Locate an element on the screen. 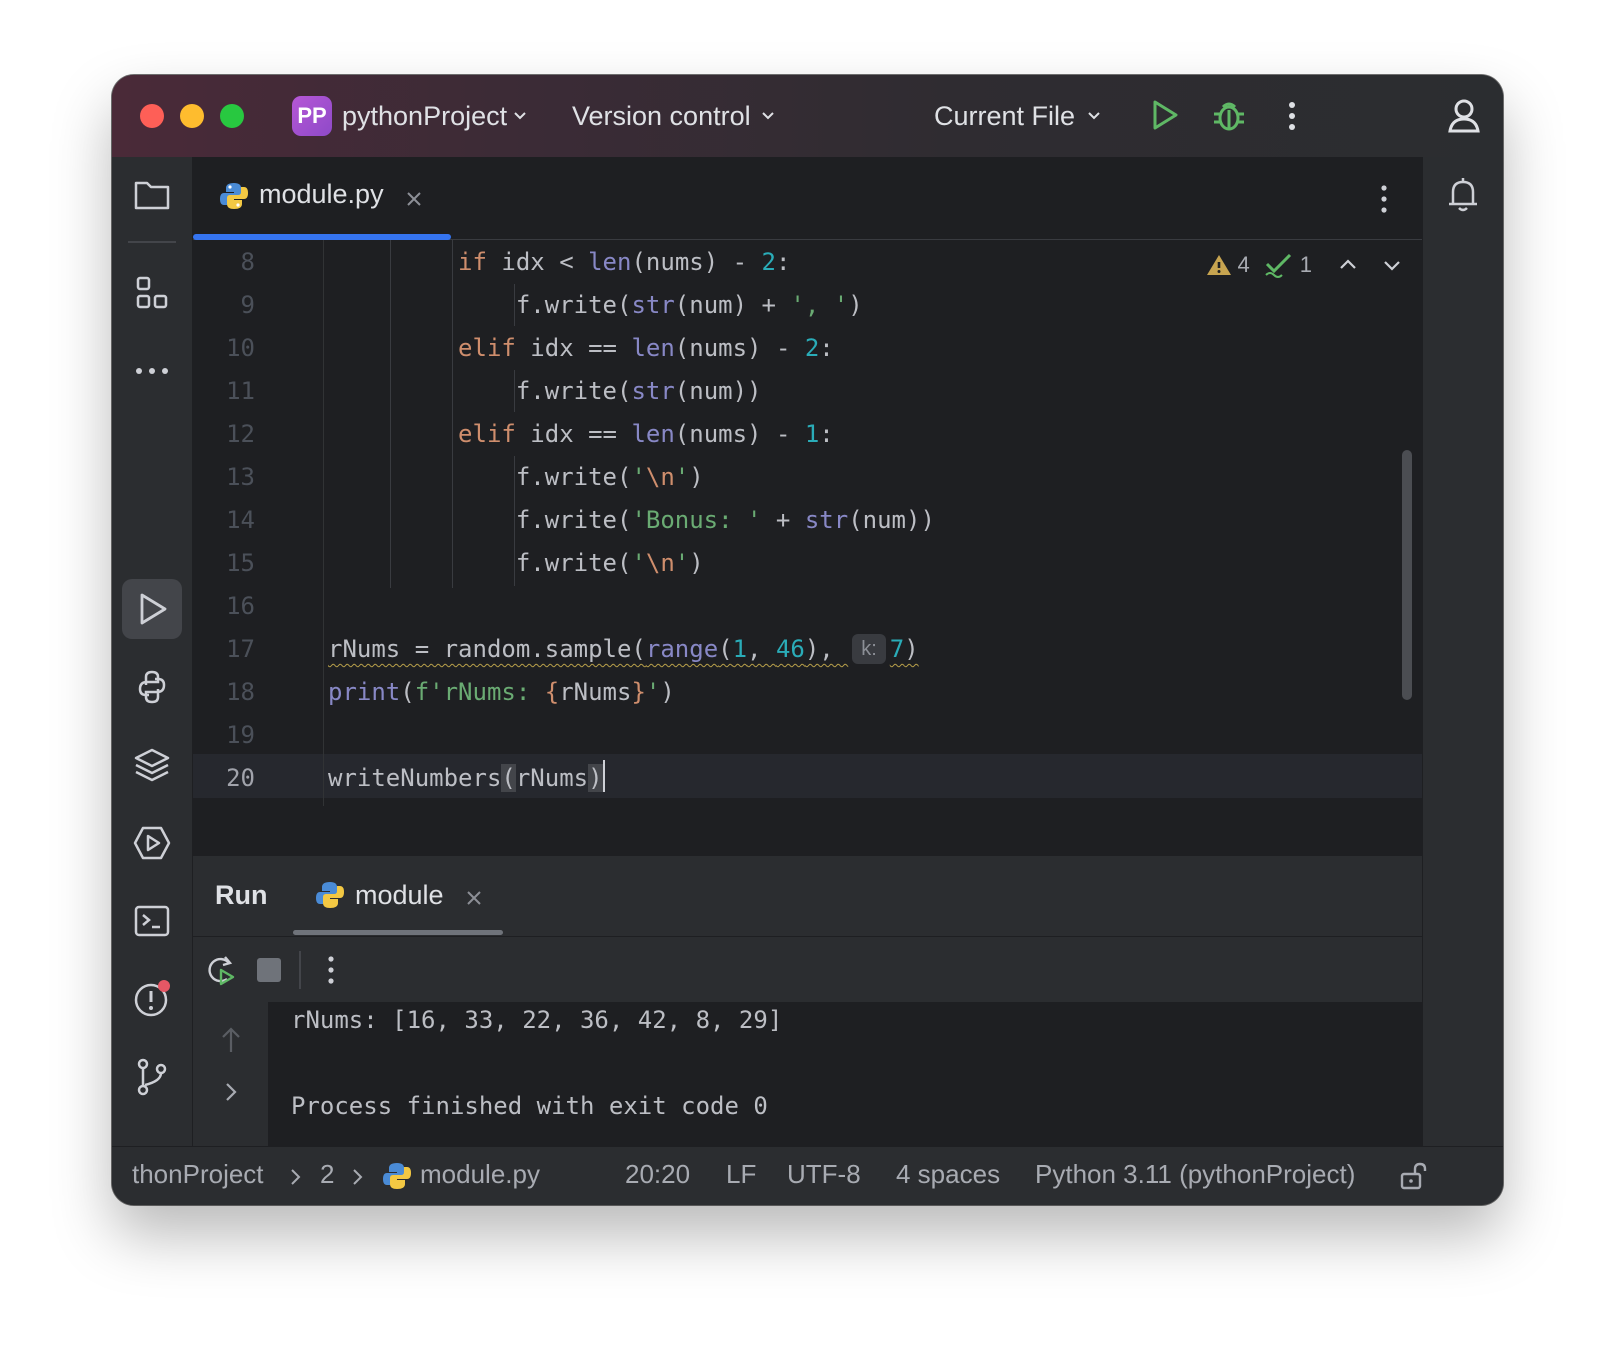 The image size is (1614, 1350). line-number: 16 is located at coordinates (240, 606).